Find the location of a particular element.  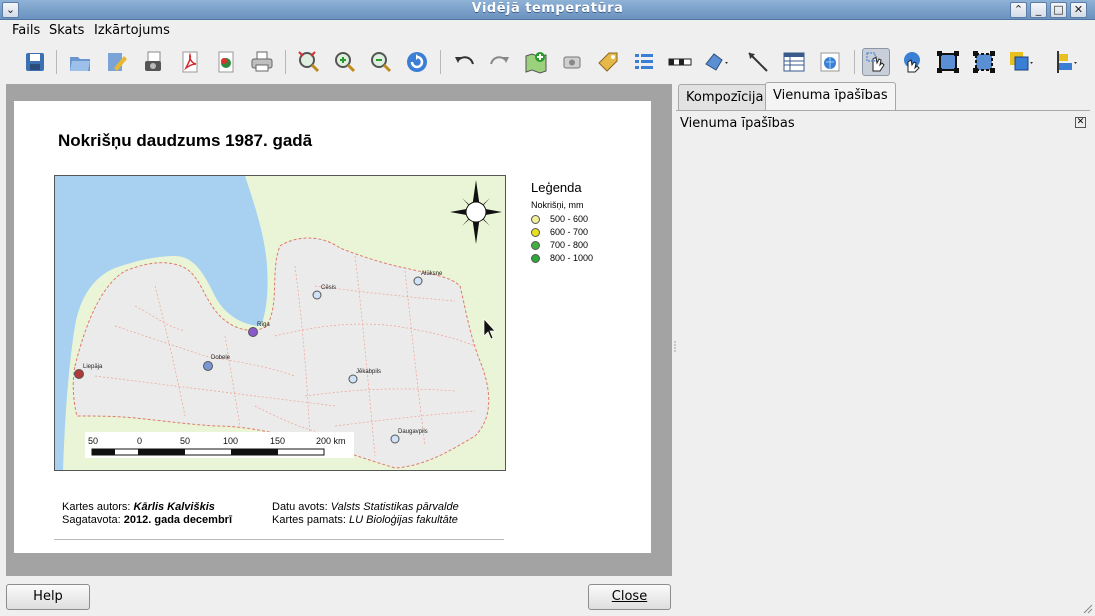

legend-entry: 600 - 700 is located at coordinates (562, 232).